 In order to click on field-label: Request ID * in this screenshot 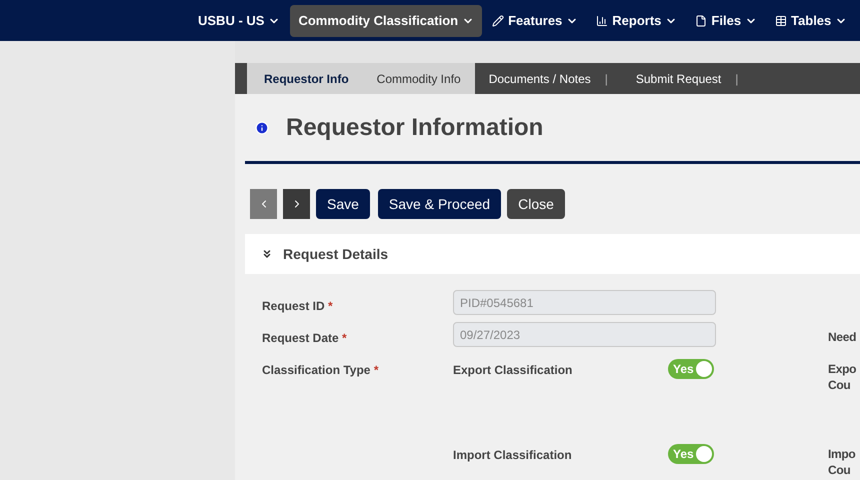, I will do `click(298, 306)`.